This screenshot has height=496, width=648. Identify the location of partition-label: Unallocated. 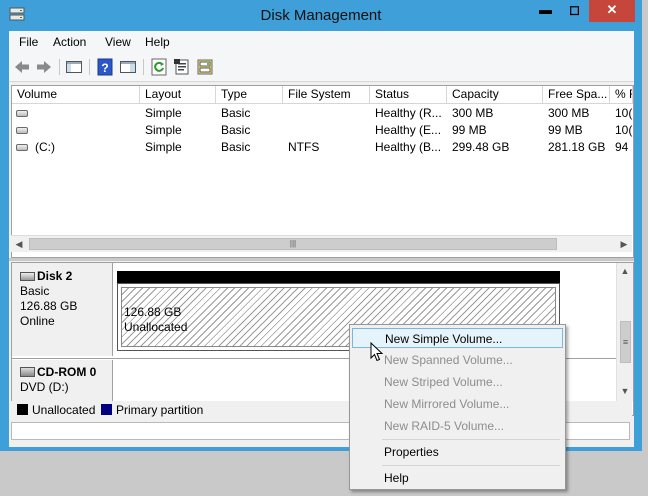
(156, 327).